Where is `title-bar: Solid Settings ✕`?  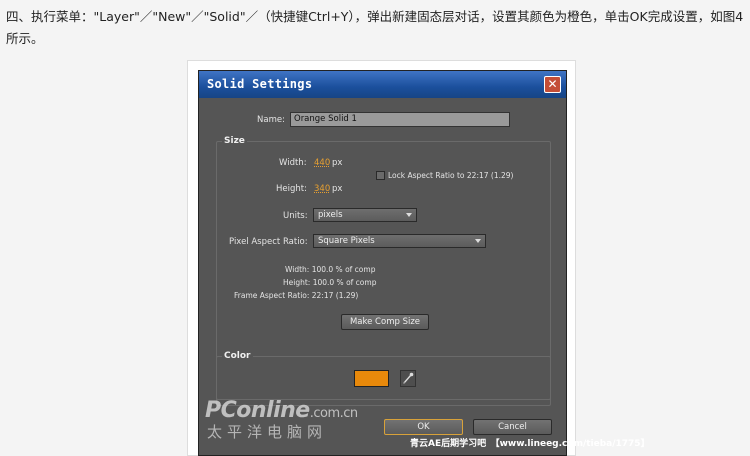
title-bar: Solid Settings ✕ is located at coordinates (382, 84).